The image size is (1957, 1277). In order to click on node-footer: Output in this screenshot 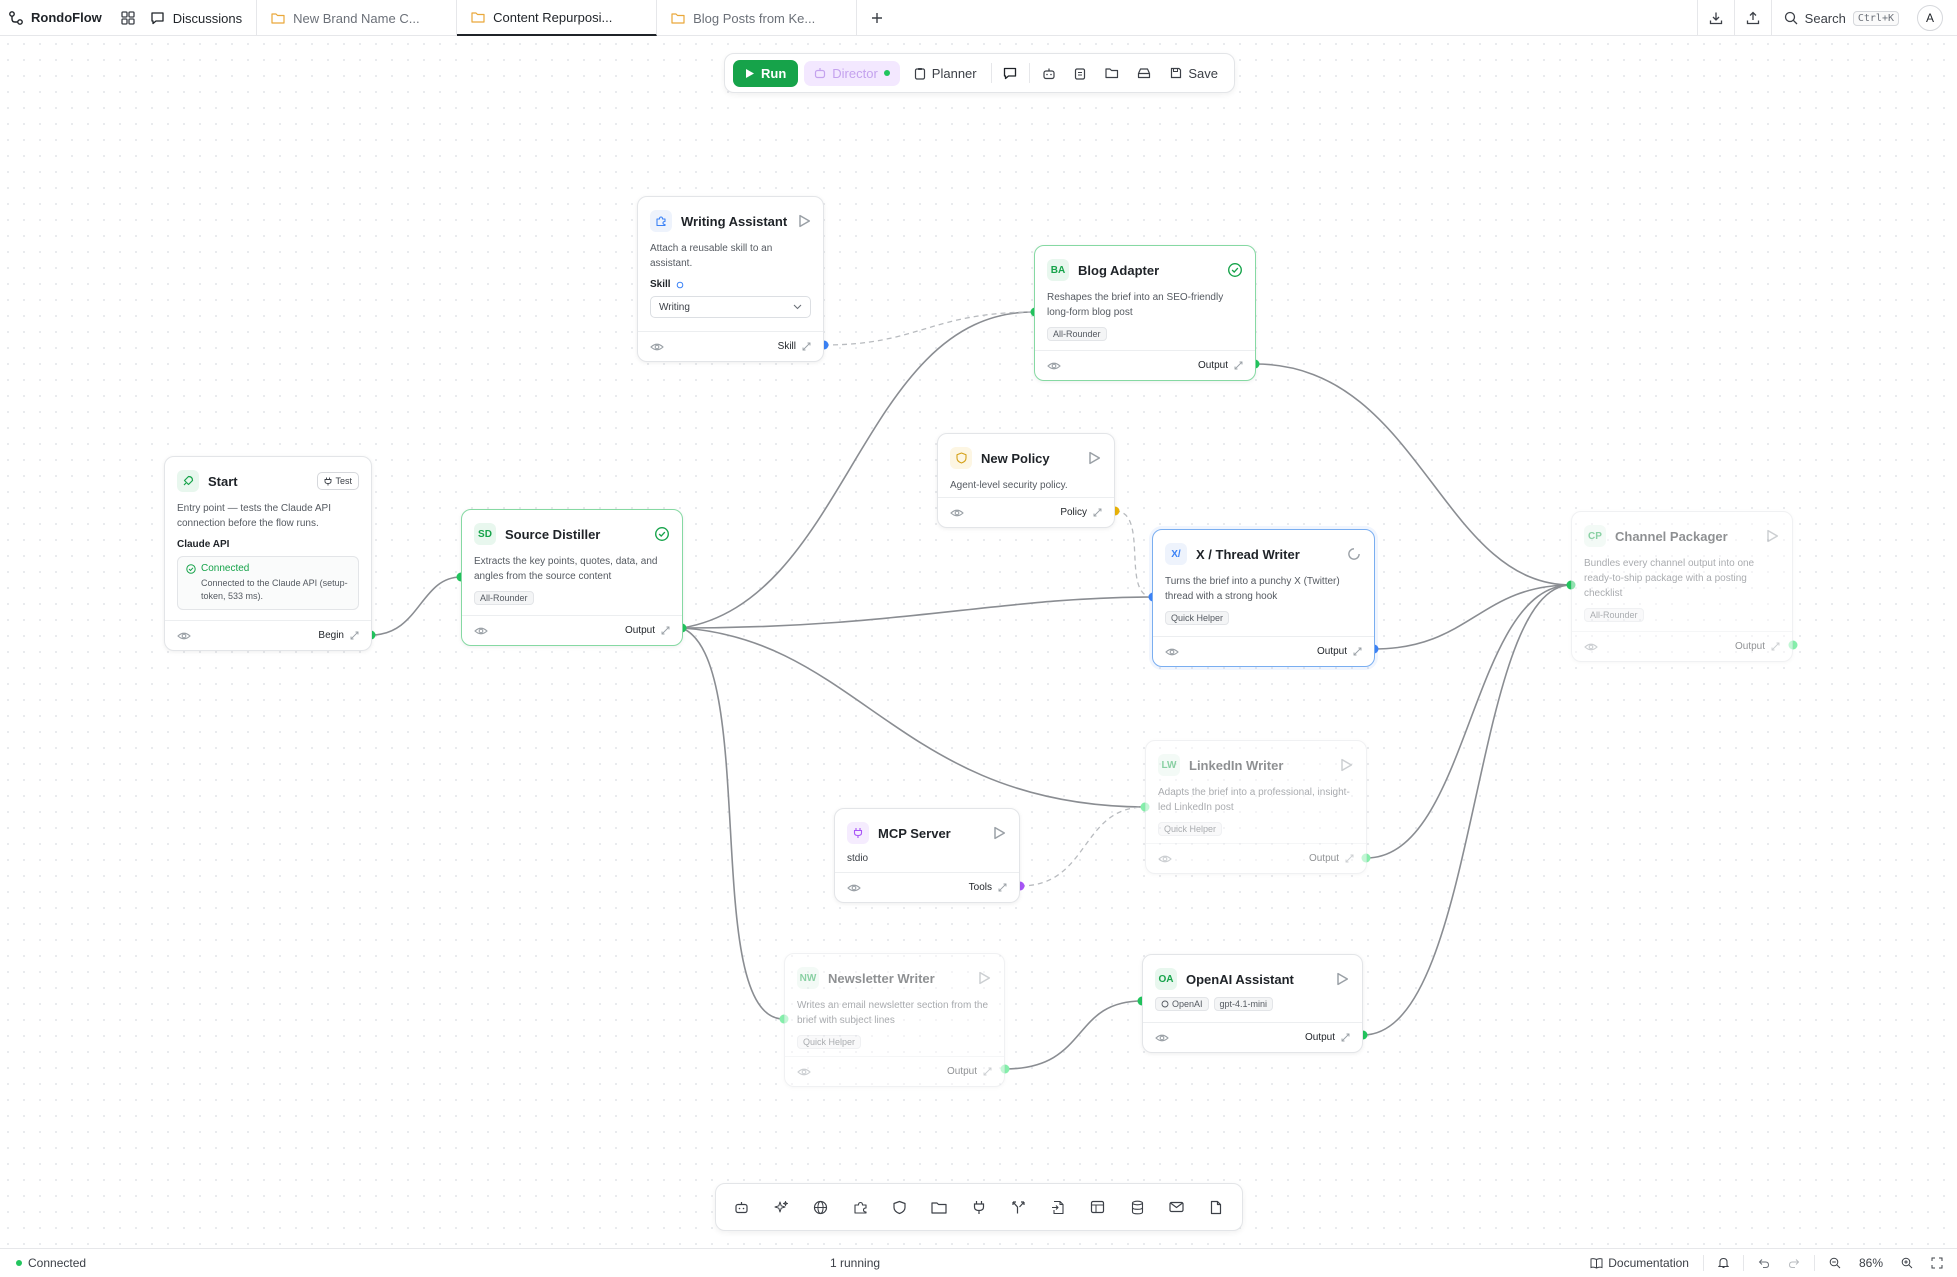, I will do `click(1682, 646)`.